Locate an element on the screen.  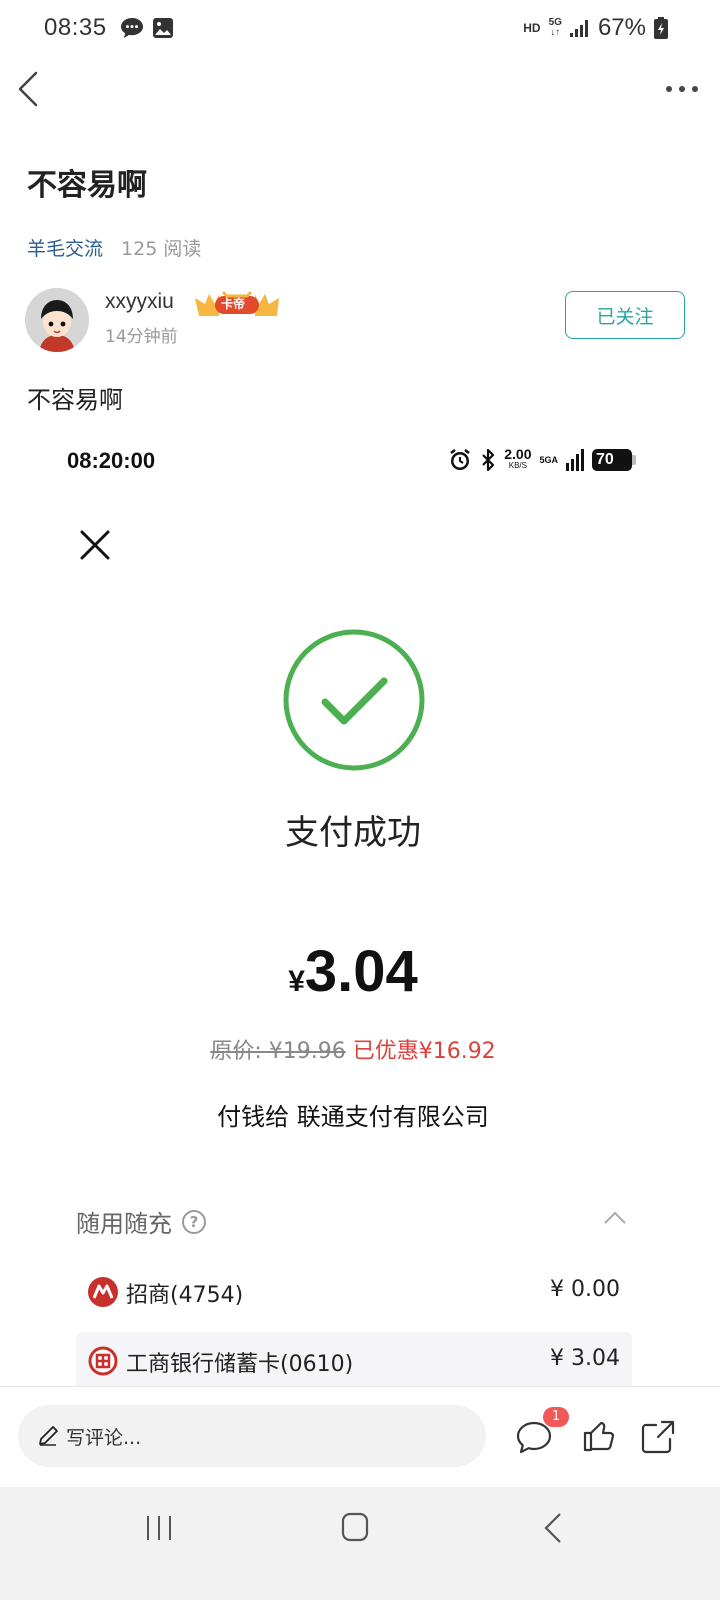
bank-amount: ¥ 3.04 is located at coordinates (585, 1358).